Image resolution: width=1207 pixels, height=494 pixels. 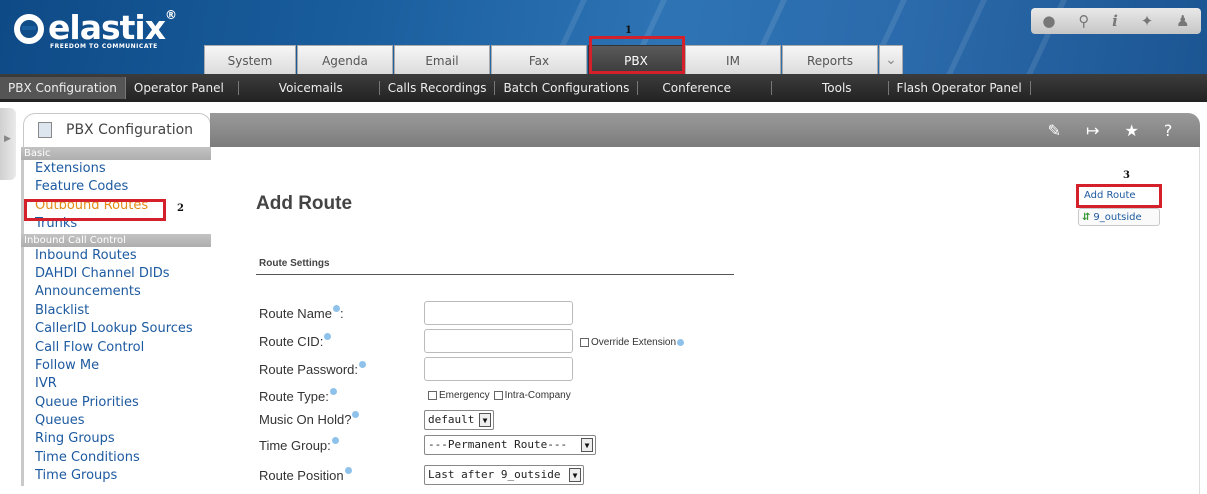 I want to click on subnav-batch-configurations: Batch Configurations, so click(x=567, y=88).